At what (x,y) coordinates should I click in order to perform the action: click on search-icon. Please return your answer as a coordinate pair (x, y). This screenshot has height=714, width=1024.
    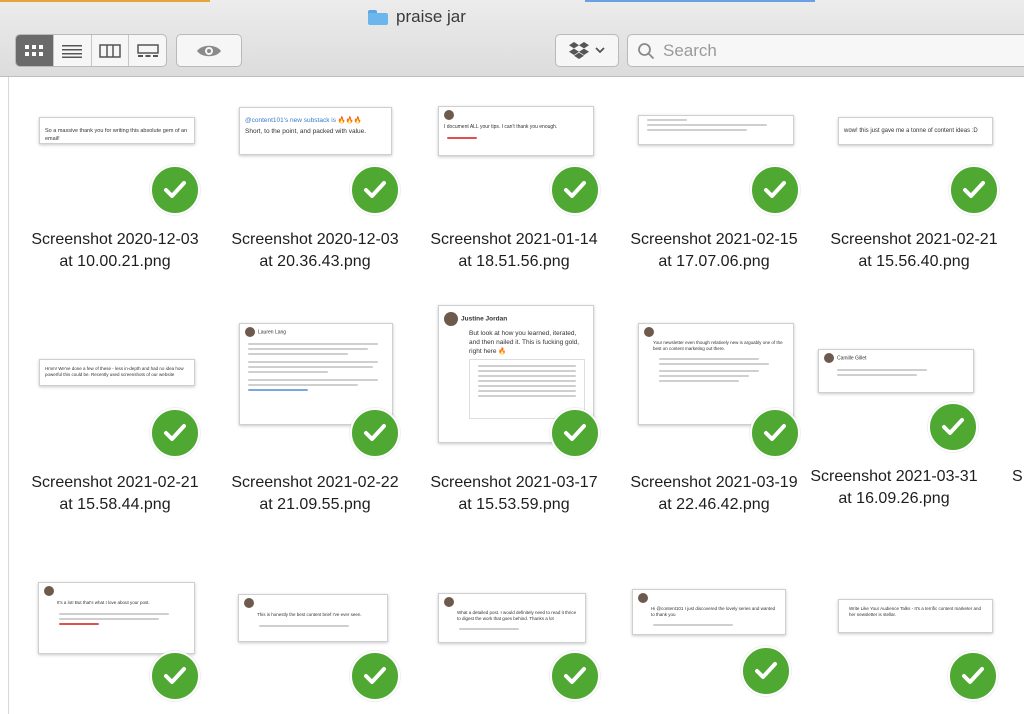
    Looking at the image, I should click on (646, 50).